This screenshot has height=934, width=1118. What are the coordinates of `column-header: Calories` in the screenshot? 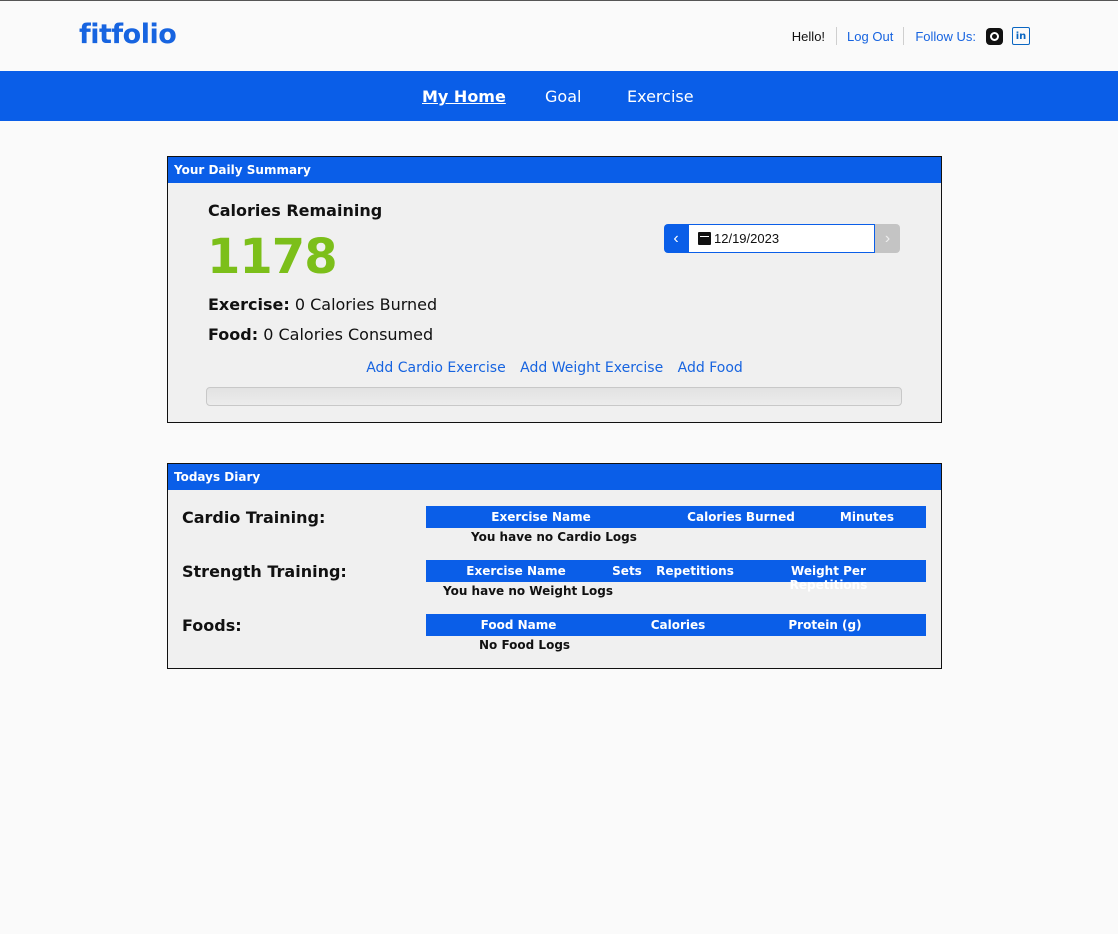 It's located at (678, 625).